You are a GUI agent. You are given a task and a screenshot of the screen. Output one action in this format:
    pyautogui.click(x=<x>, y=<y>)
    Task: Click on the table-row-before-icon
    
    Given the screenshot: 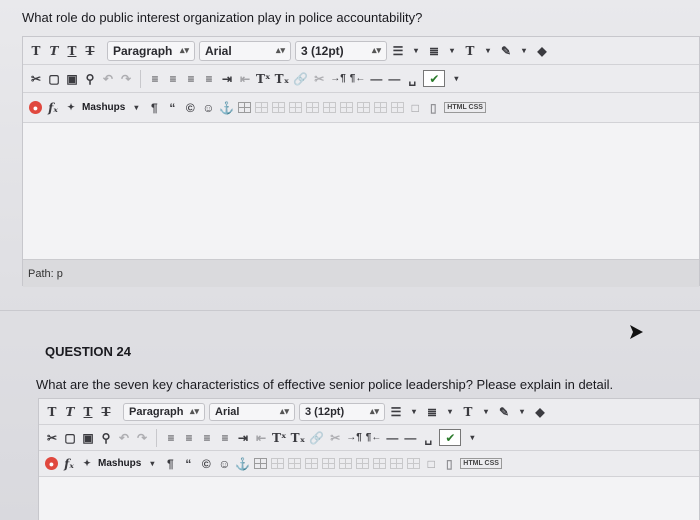 What is the action you would take?
    pyautogui.click(x=262, y=107)
    